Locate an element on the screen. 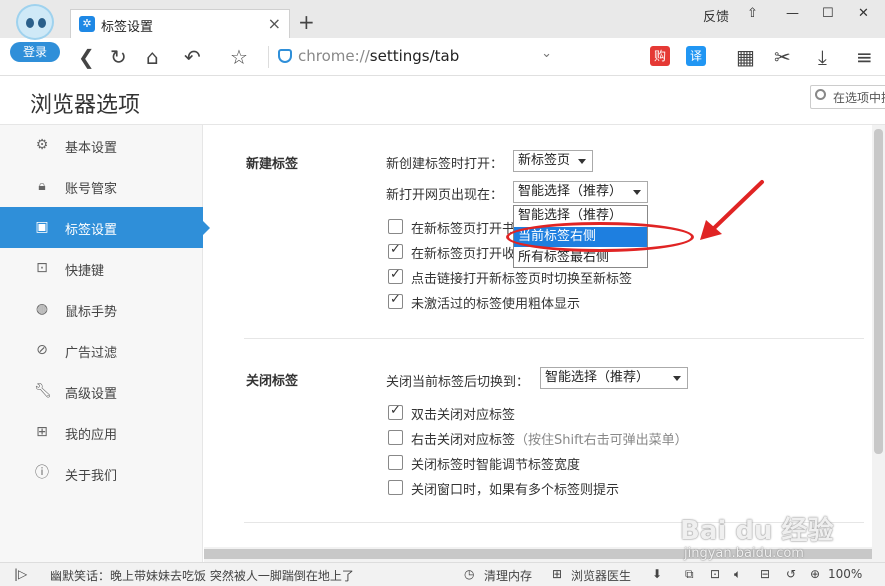 The width and height of the screenshot is (885, 586). sidebar-toggle-icon: |▷ is located at coordinates (20, 574).